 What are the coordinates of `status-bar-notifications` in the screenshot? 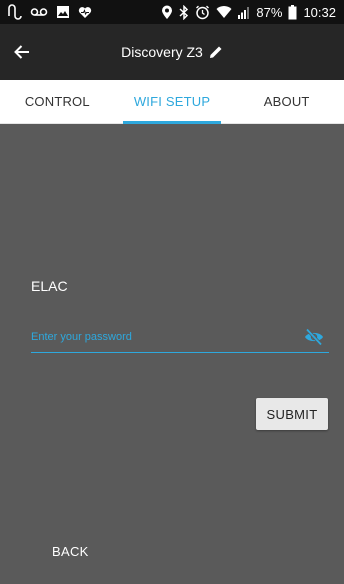 It's located at (49, 12).